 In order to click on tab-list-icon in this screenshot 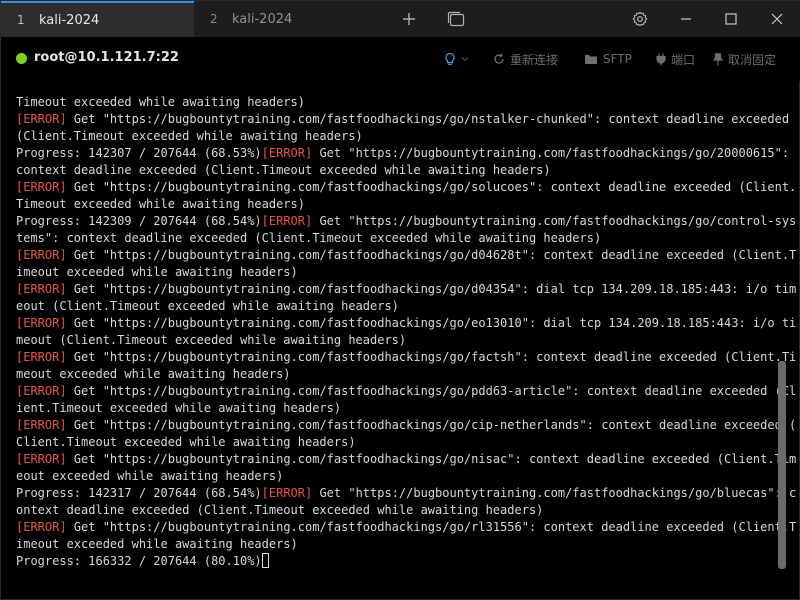, I will do `click(456, 19)`.